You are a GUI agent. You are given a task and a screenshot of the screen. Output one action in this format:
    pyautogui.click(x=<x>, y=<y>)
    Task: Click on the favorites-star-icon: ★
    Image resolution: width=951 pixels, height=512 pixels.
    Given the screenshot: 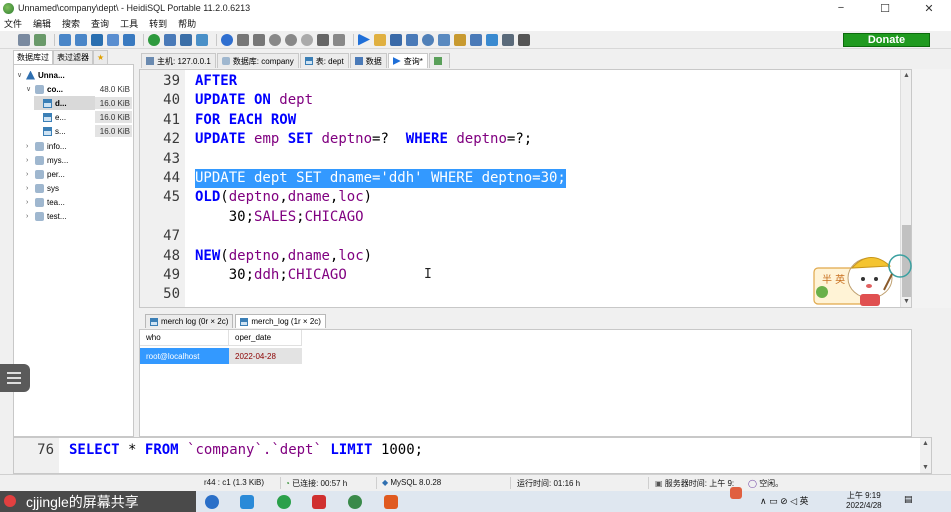 What is the action you would take?
    pyautogui.click(x=101, y=57)
    